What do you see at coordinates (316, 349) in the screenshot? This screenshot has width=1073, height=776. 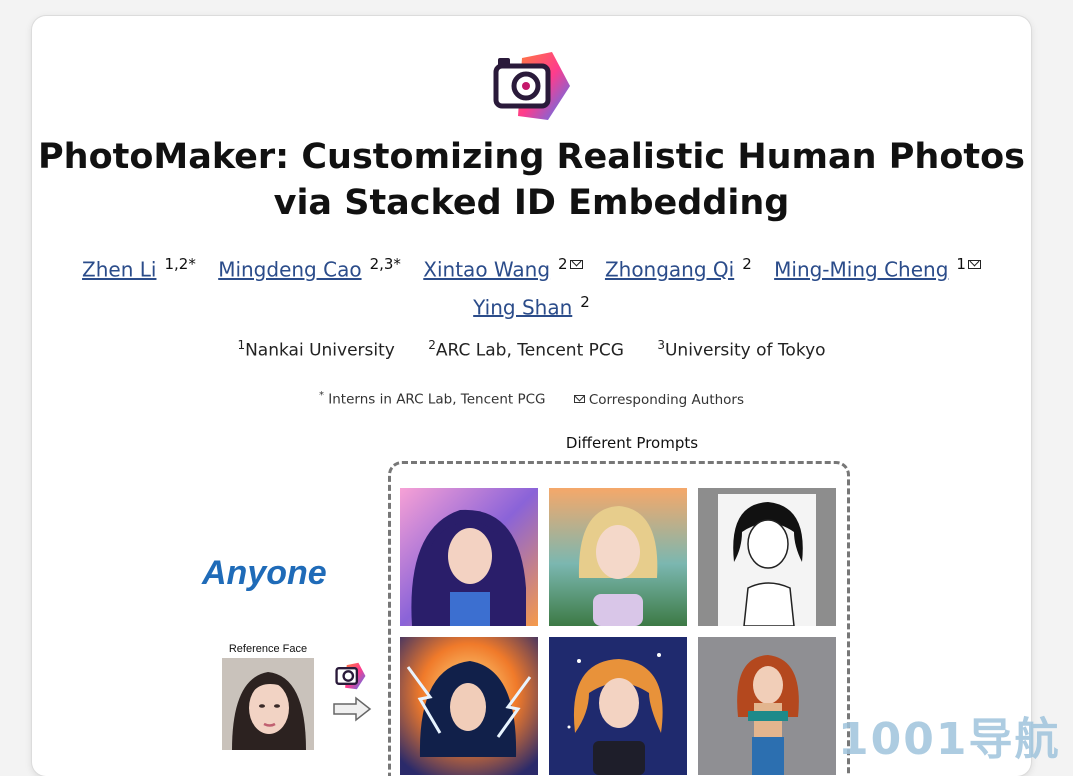 I see `affiliation-item: 1Nankai University` at bounding box center [316, 349].